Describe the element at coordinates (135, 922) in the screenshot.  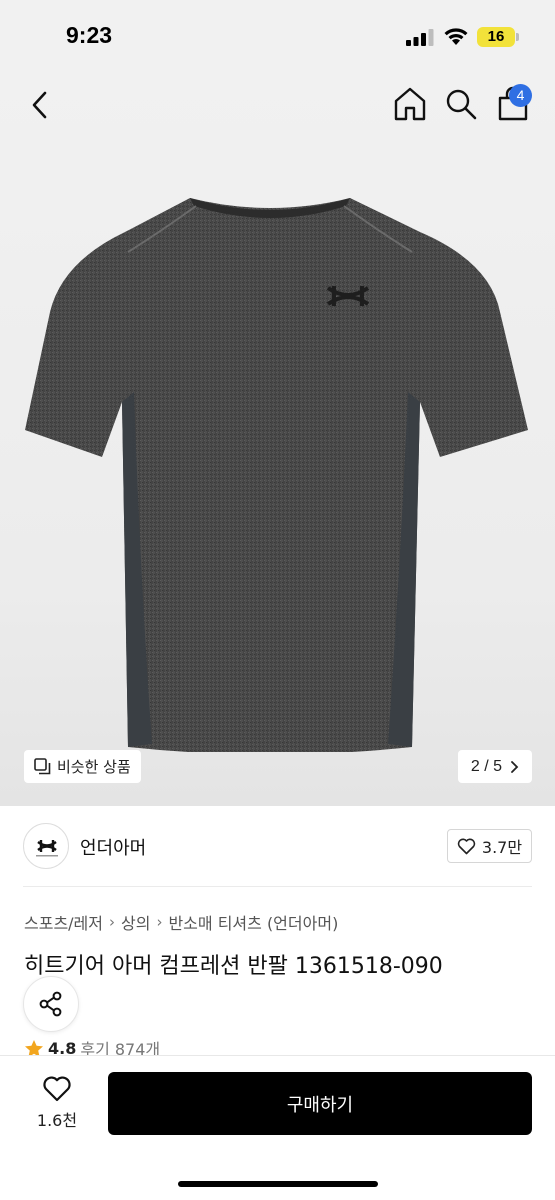
I see `breadcrumb-item: 상의` at that location.